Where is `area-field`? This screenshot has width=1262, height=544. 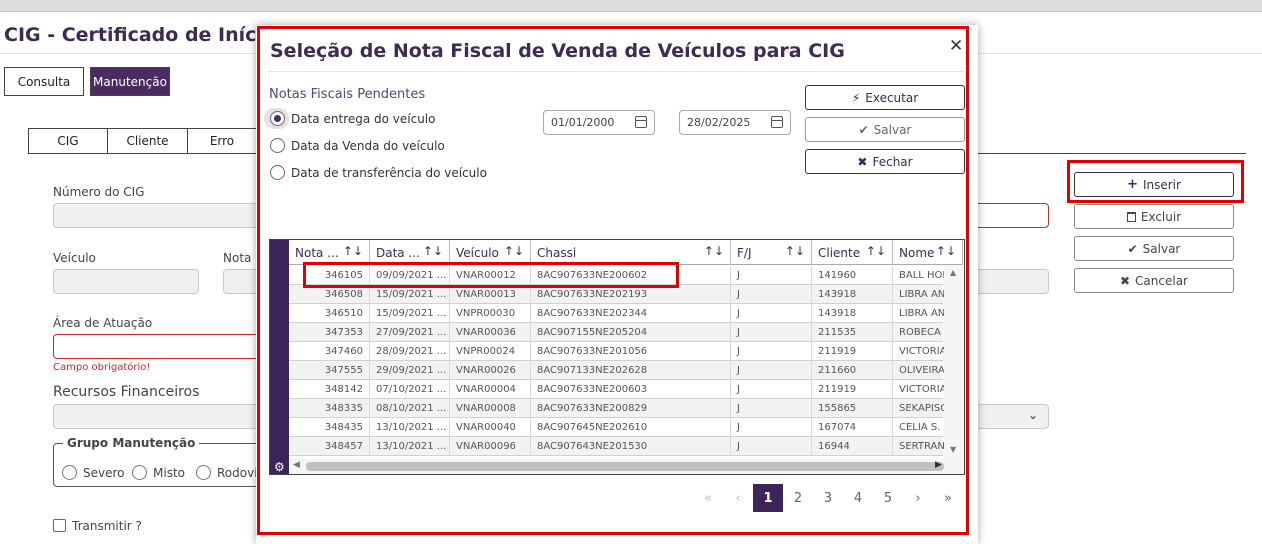 area-field is located at coordinates (158, 346).